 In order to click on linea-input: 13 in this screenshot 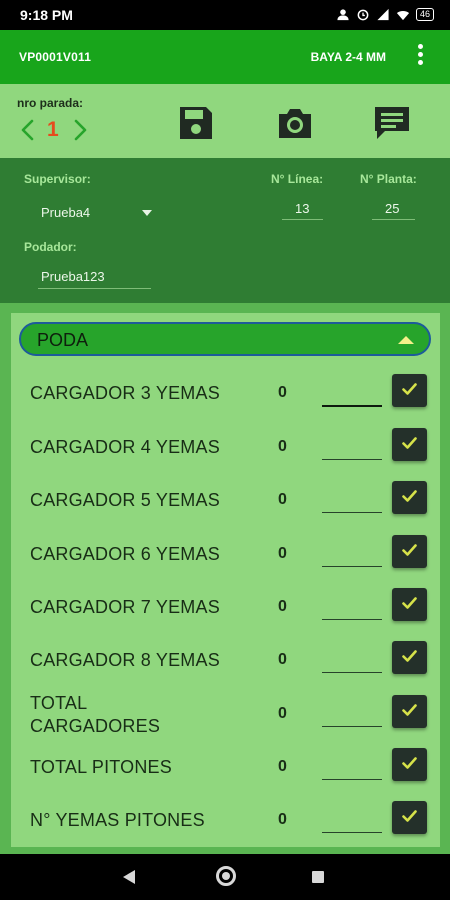, I will do `click(302, 208)`.